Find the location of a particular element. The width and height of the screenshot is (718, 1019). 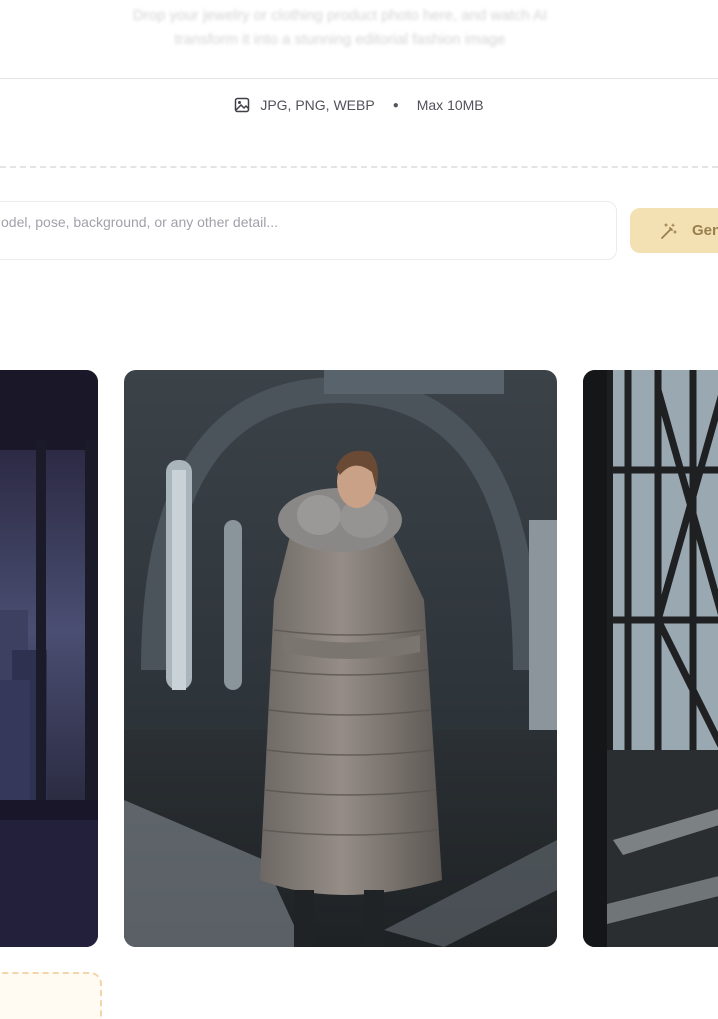

max-file-size: Max 10MB is located at coordinates (450, 105).